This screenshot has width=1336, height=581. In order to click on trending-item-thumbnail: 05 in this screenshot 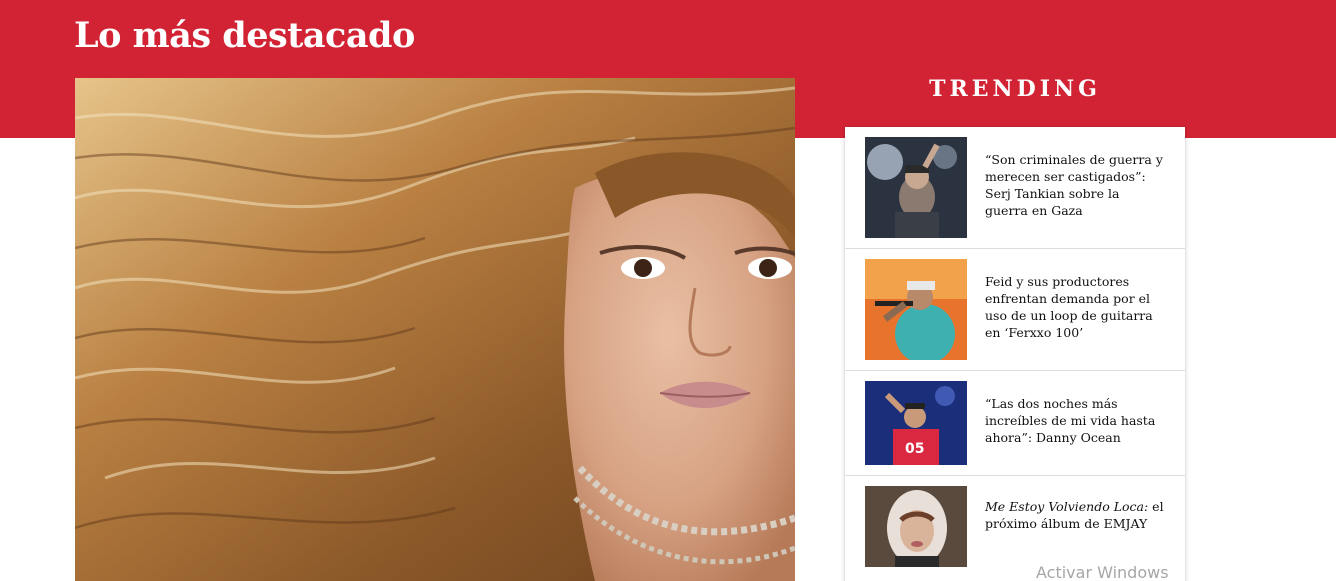, I will do `click(916, 423)`.